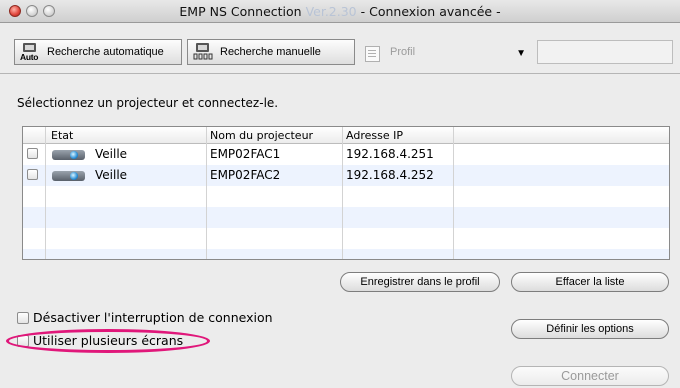  I want to click on manual-search-button: Recherche manuelle, so click(271, 52).